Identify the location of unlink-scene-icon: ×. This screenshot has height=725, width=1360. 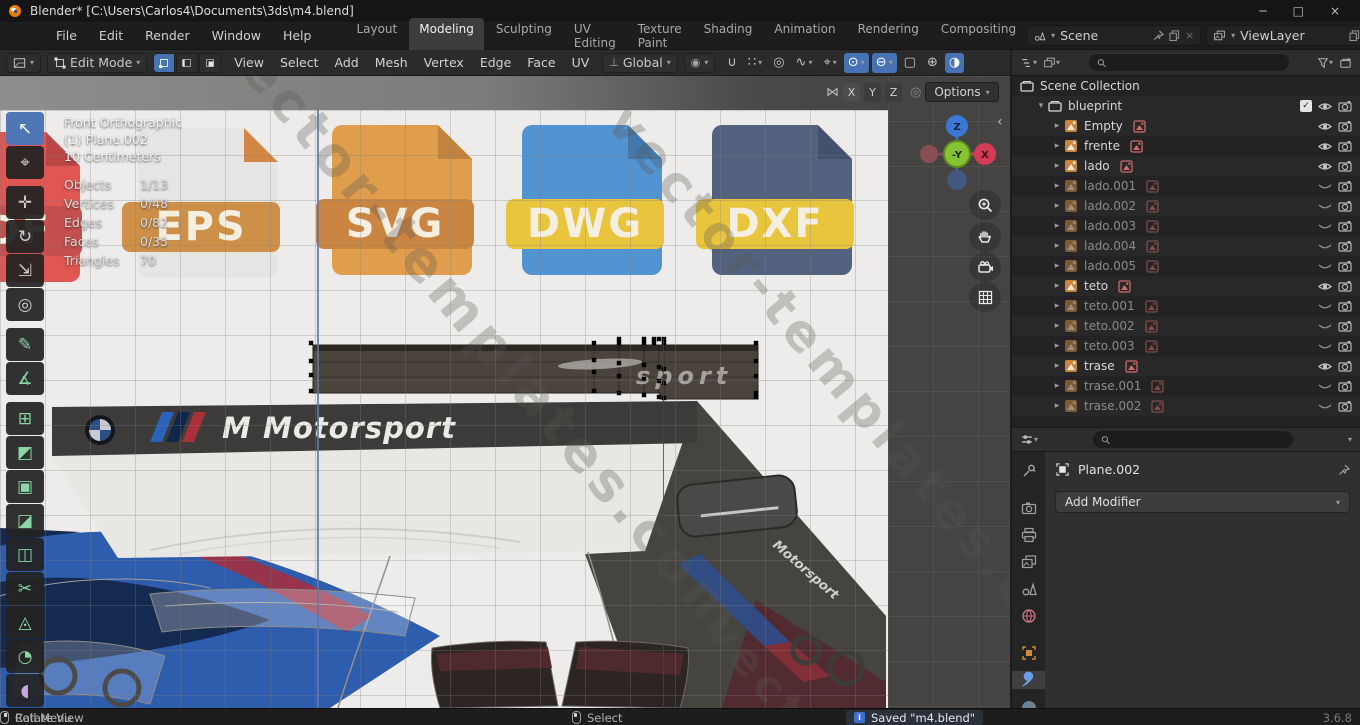
(1189, 35).